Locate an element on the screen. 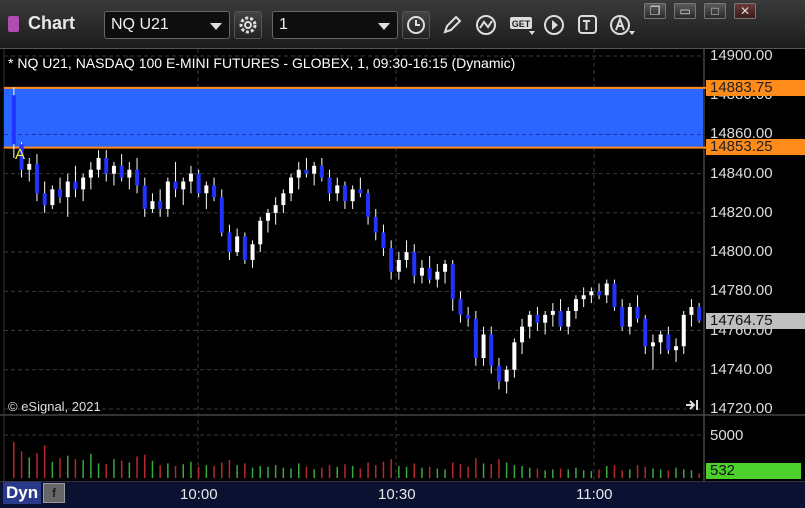 The image size is (805, 508). time-label-1100: 11:00 is located at coordinates (594, 494).